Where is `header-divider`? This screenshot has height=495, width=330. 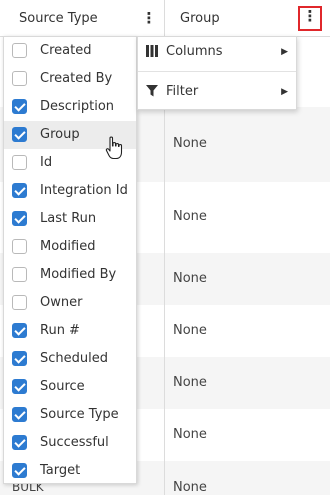 header-divider is located at coordinates (164, 18).